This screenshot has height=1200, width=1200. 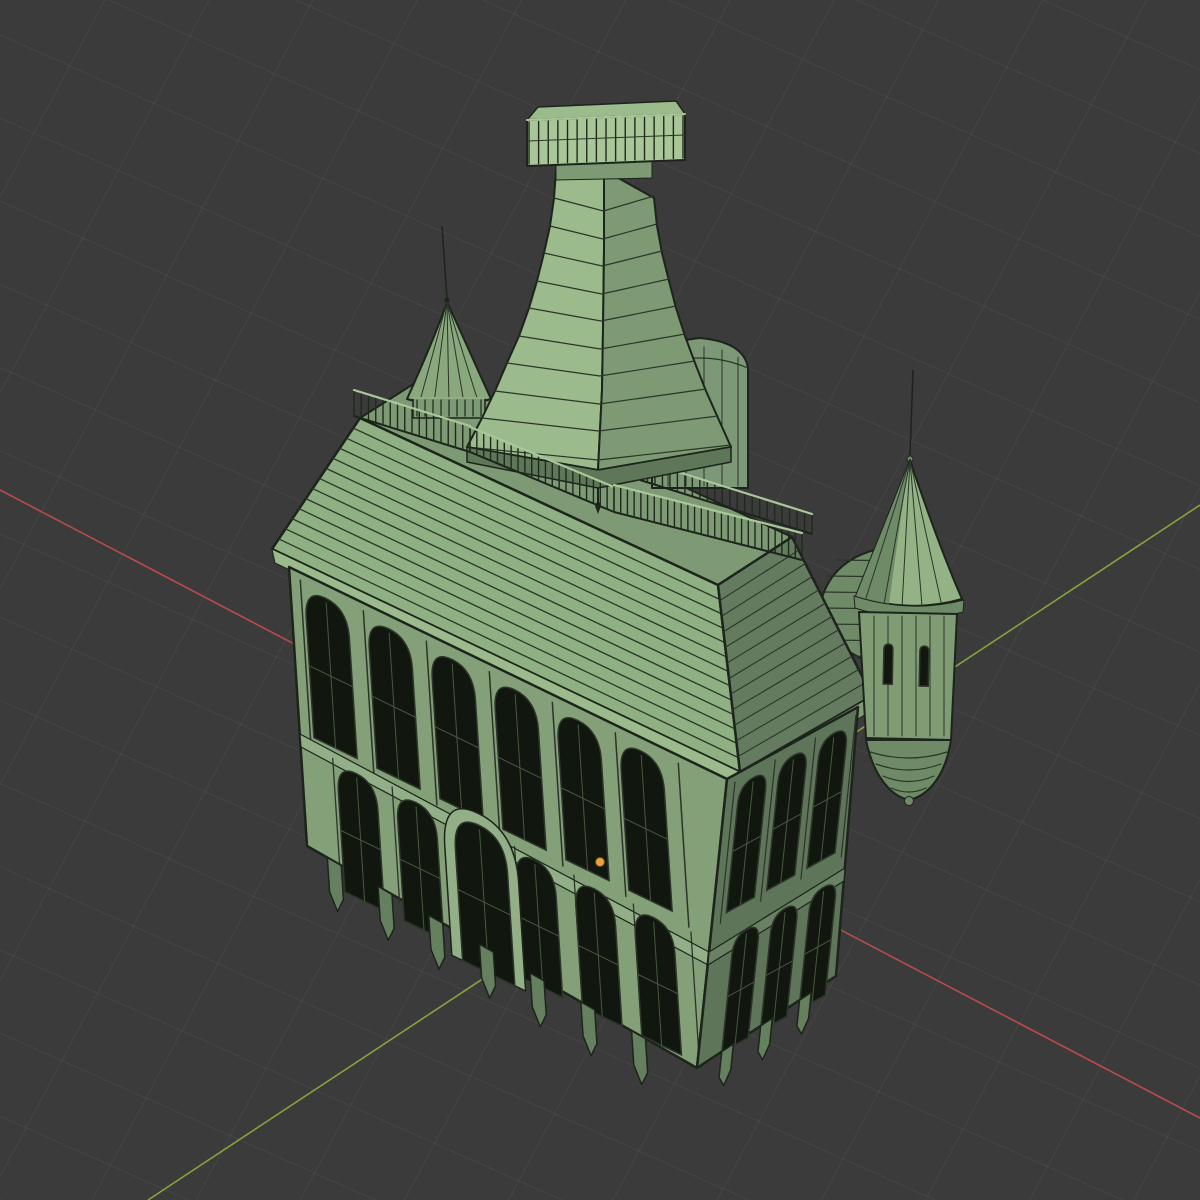 What do you see at coordinates (600, 862) in the screenshot?
I see `object-origin-marker` at bounding box center [600, 862].